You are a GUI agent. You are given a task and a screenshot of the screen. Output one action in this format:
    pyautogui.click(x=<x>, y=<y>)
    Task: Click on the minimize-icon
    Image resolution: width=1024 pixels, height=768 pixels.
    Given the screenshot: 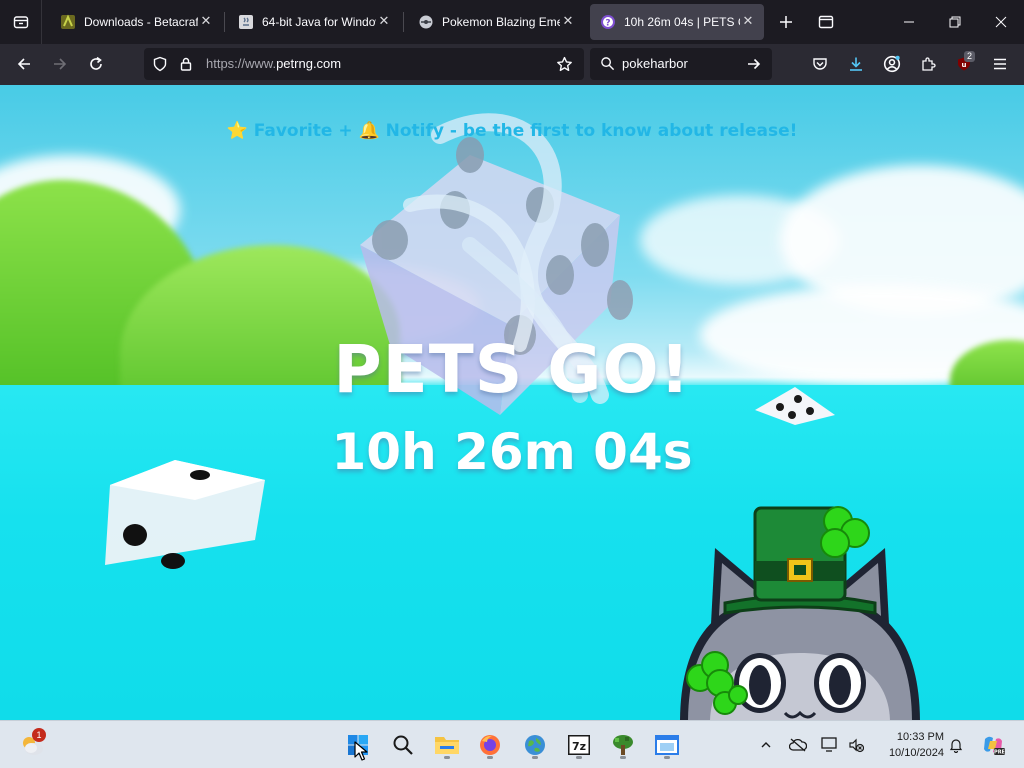 What is the action you would take?
    pyautogui.click(x=909, y=22)
    